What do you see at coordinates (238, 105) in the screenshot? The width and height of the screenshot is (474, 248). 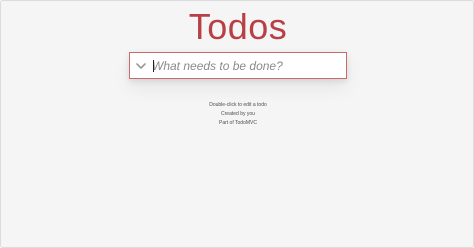 I see `edit-hint-text: Double-click to edit a todo` at bounding box center [238, 105].